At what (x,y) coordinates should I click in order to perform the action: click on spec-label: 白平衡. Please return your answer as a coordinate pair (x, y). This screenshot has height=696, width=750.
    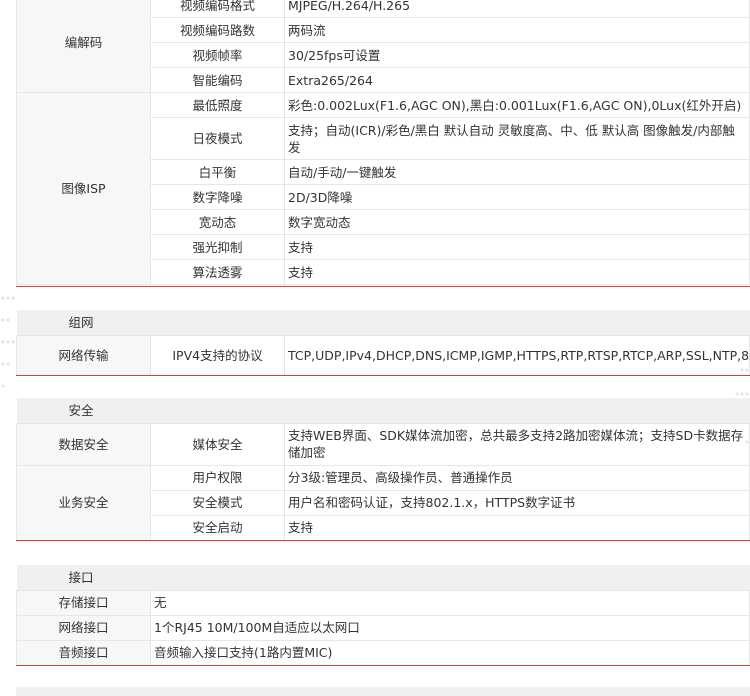
    Looking at the image, I should click on (217, 172).